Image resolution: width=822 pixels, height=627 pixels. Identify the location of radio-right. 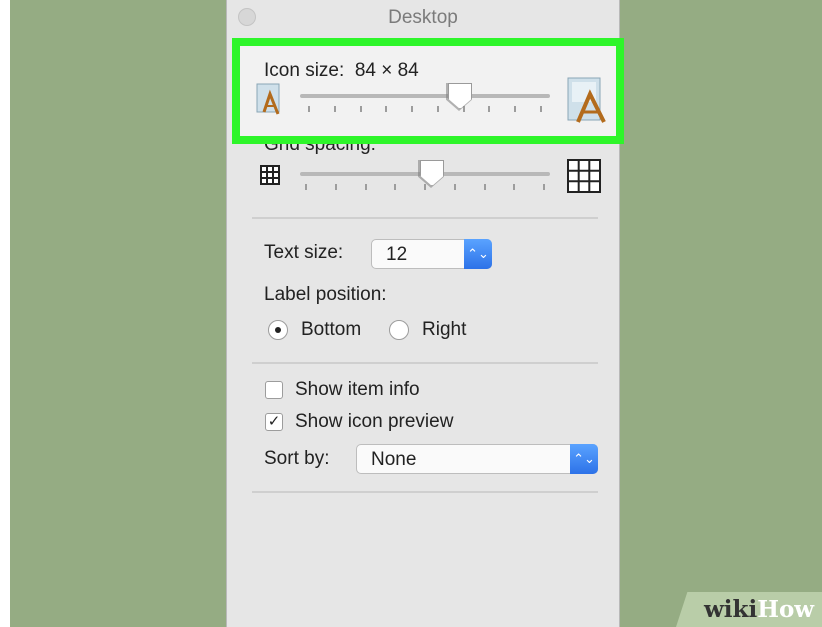
(399, 330).